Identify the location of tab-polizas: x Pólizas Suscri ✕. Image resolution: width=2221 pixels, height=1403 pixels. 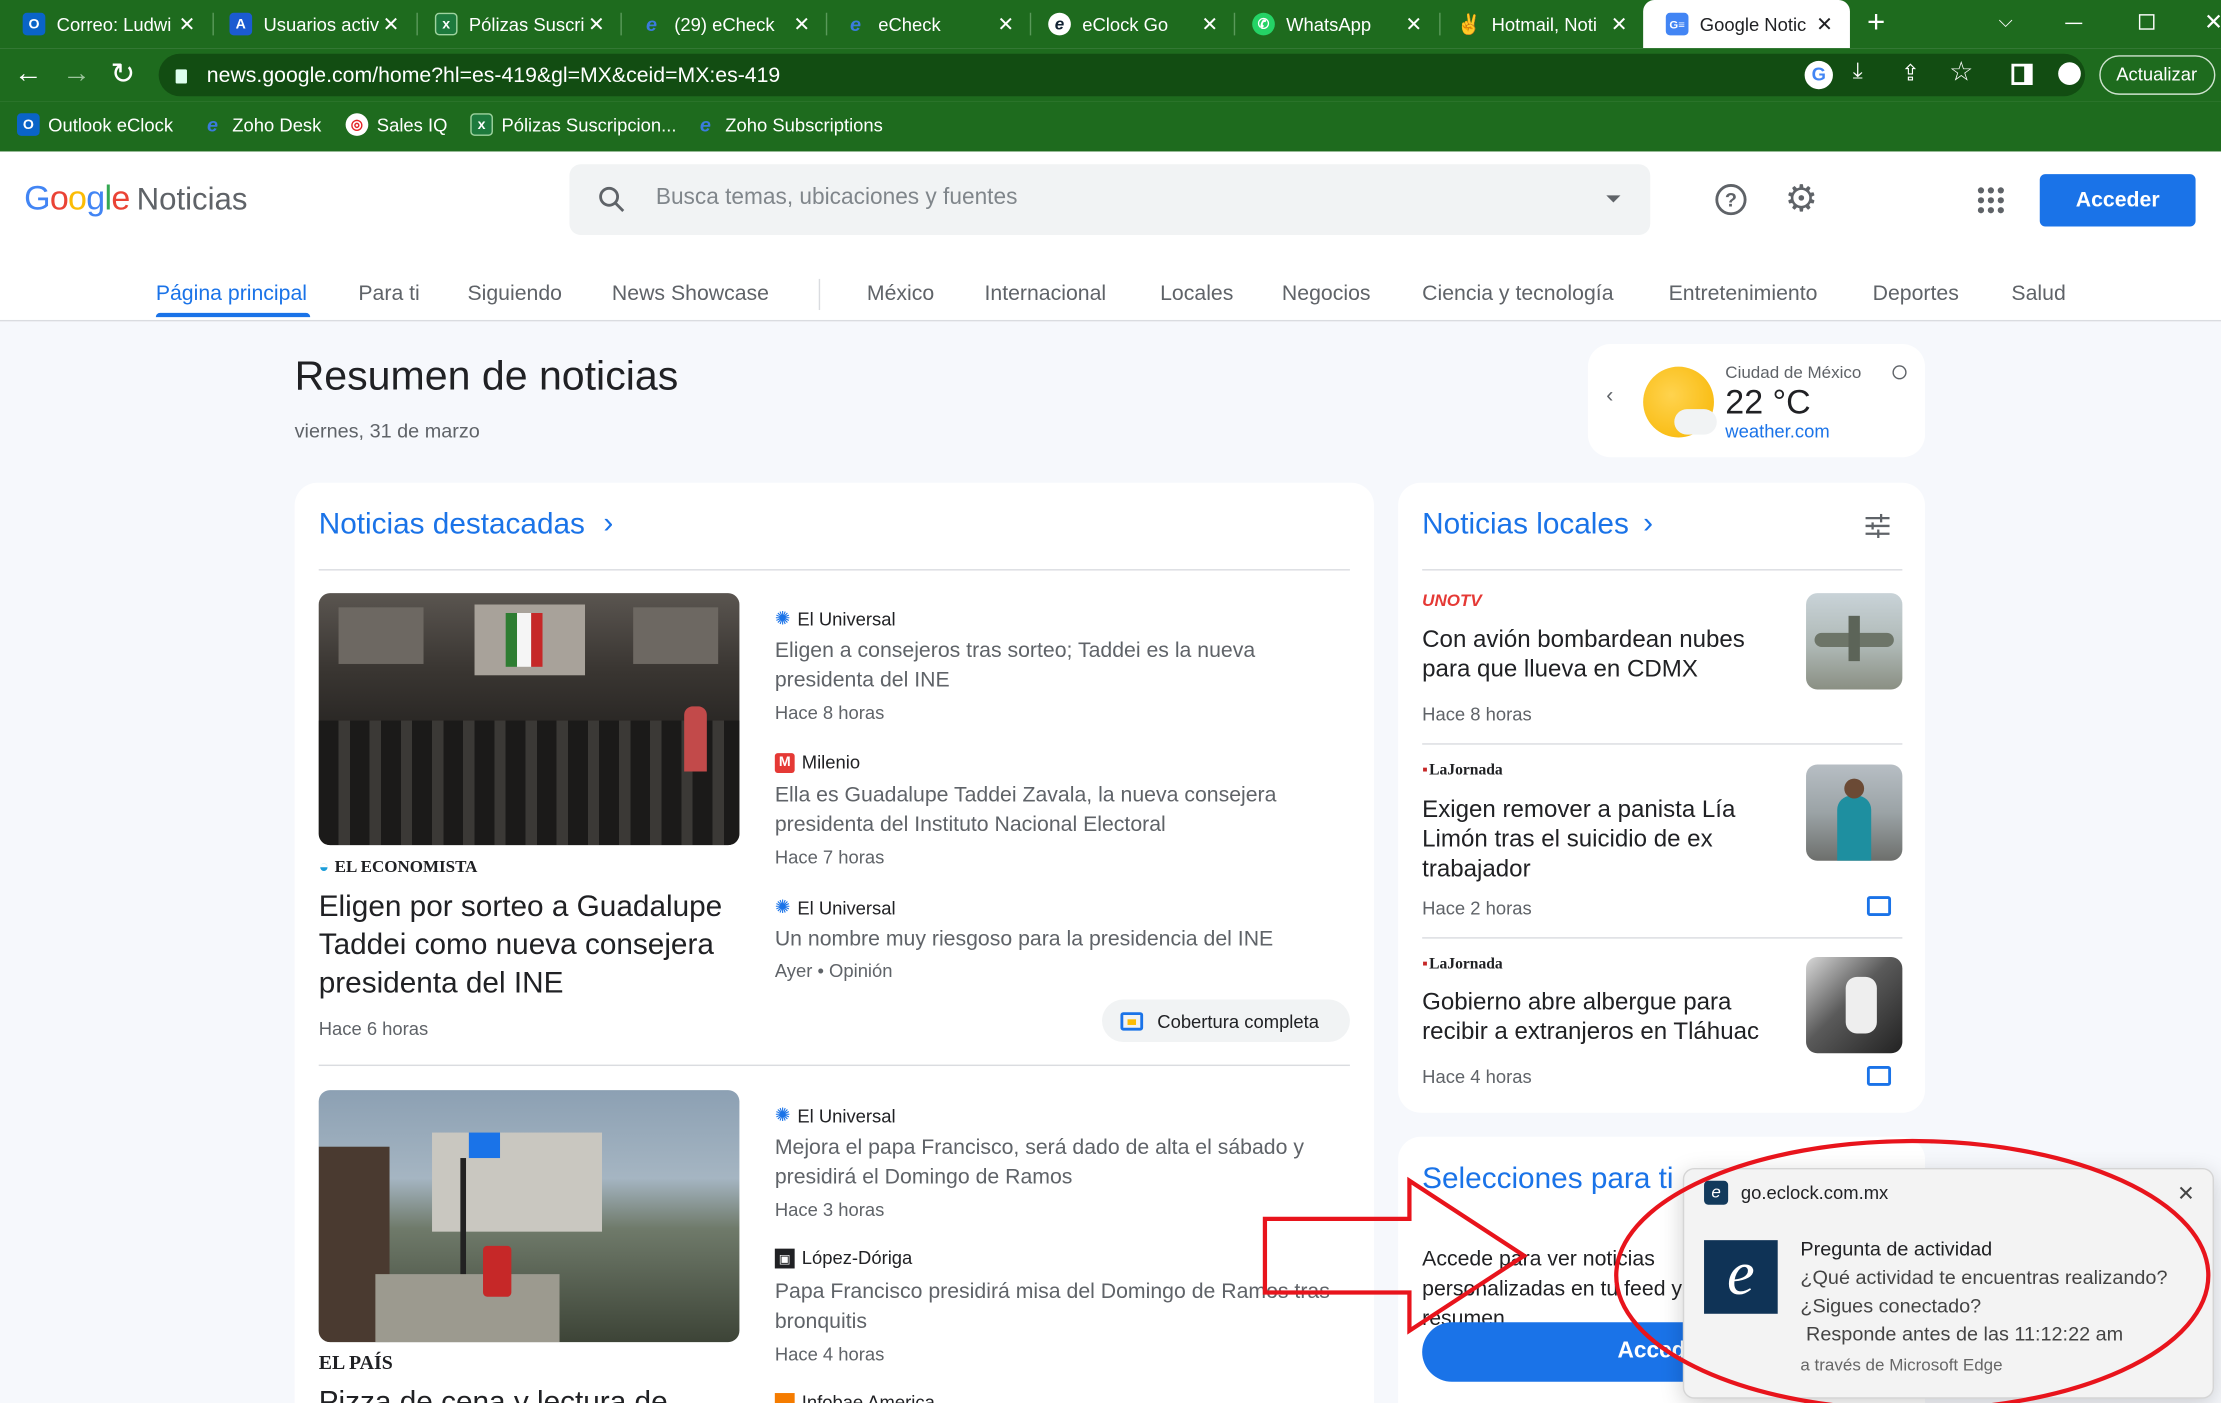
(517, 24).